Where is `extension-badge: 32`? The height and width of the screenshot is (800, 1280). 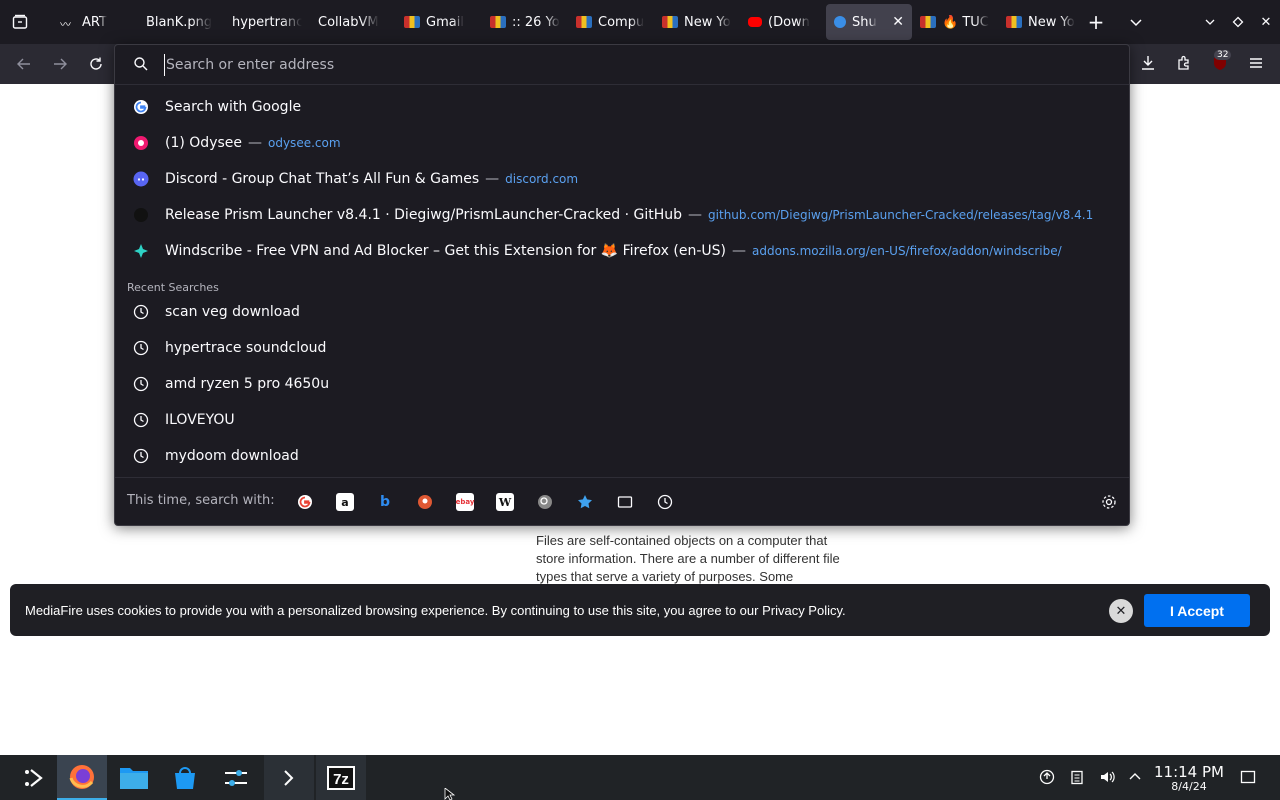
extension-badge: 32 is located at coordinates (1223, 55).